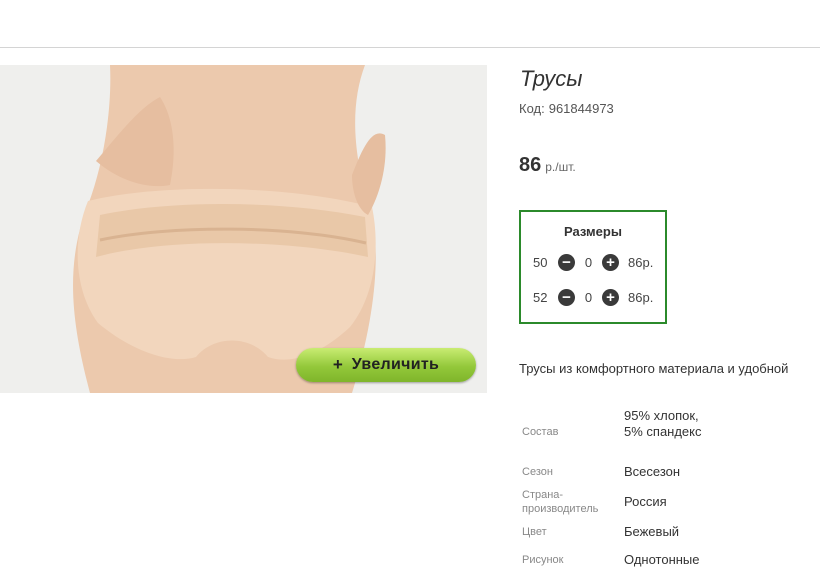 The width and height of the screenshot is (820, 588). I want to click on spec-label-composition: Состав, so click(540, 432).